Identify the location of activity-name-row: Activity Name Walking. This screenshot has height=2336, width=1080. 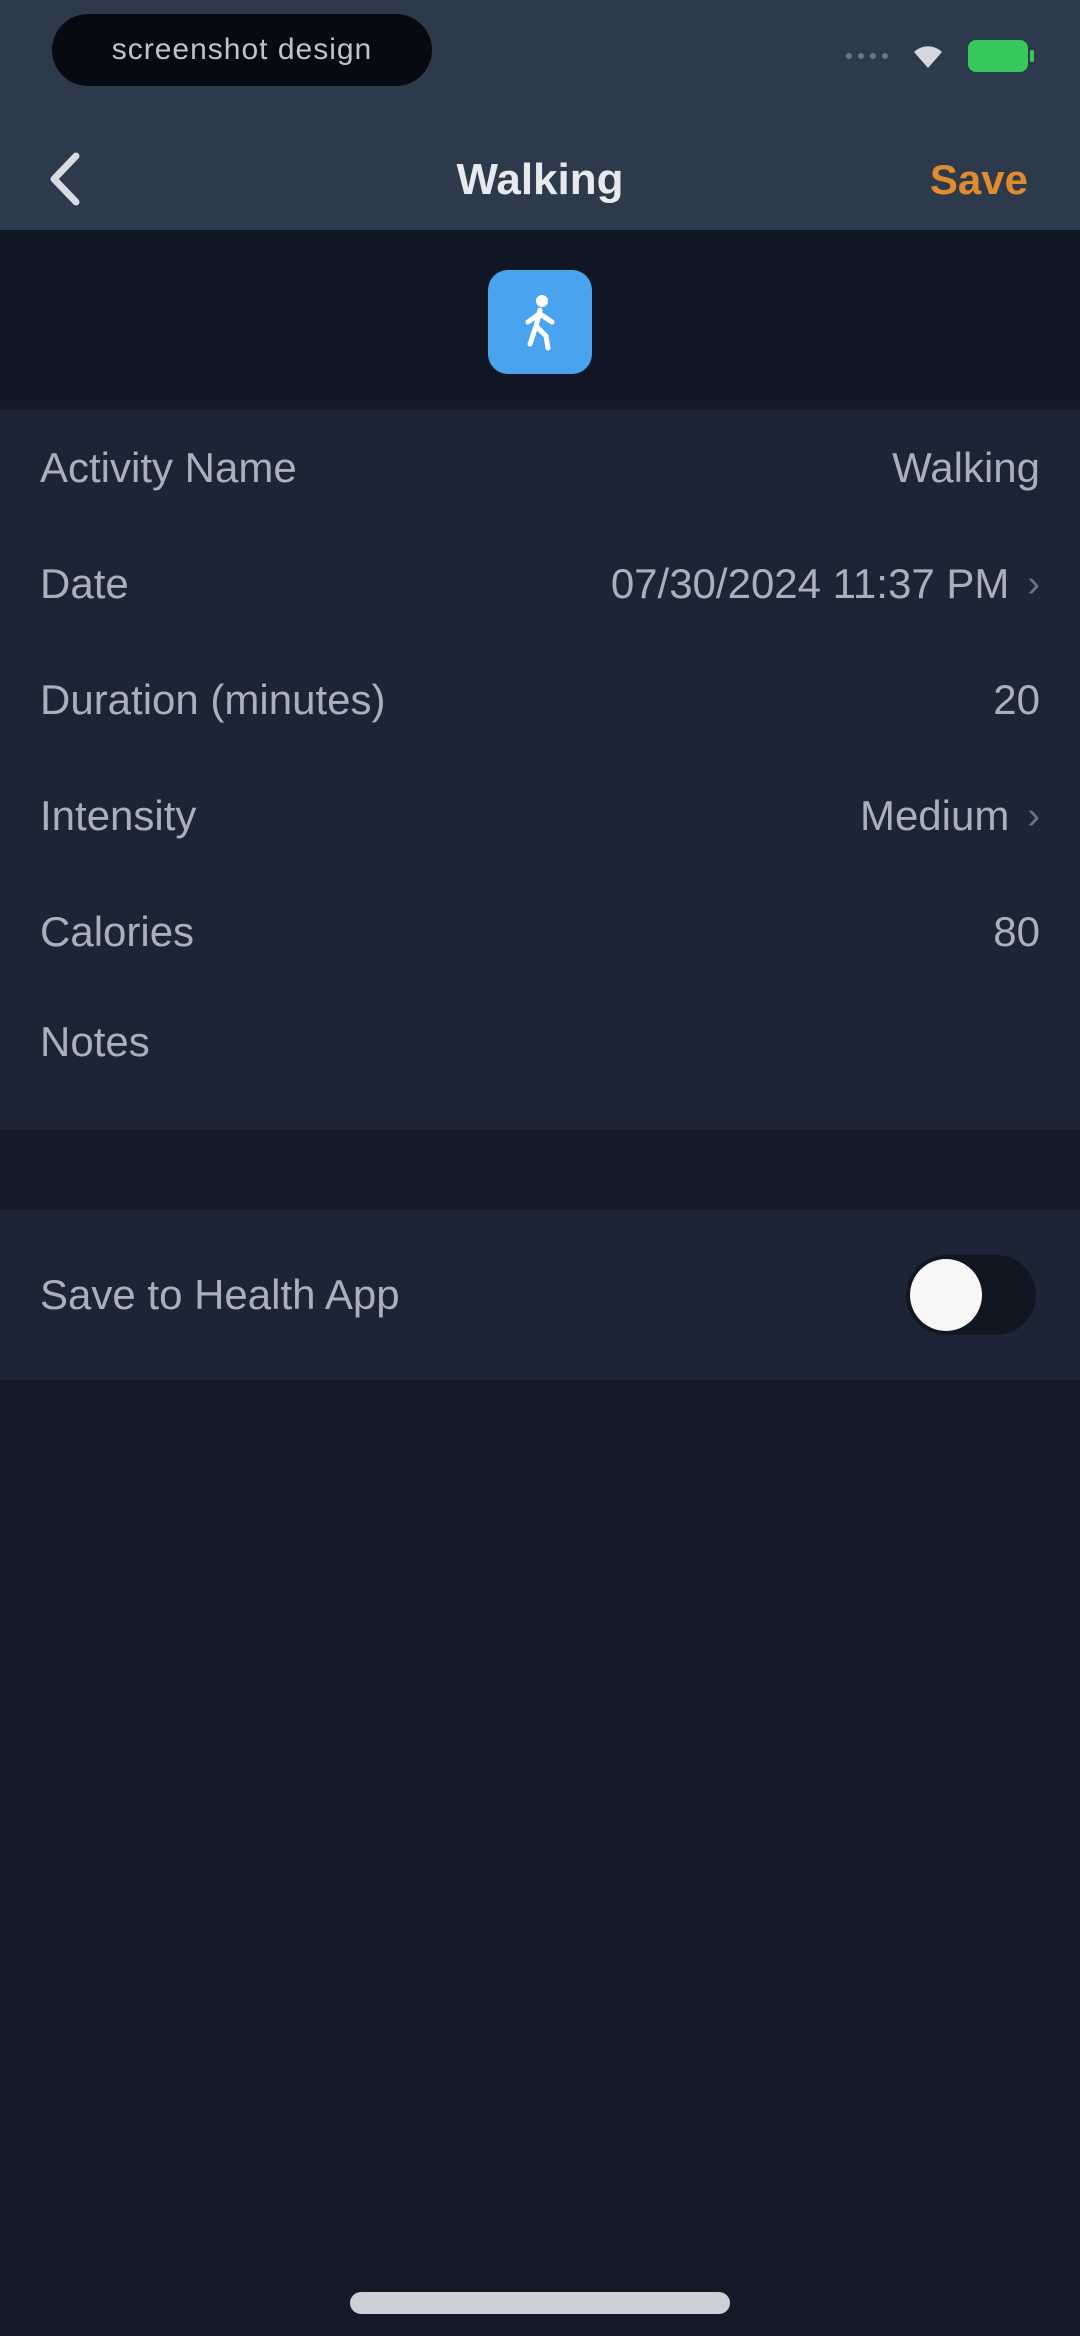
(540, 468).